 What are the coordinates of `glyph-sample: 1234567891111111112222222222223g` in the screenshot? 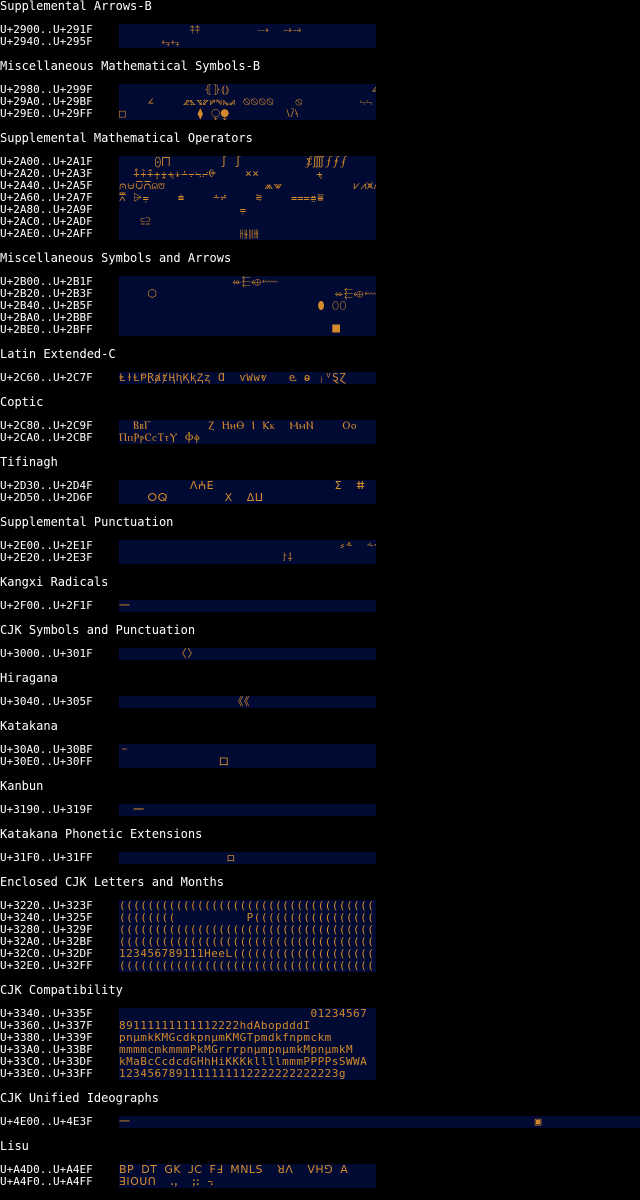 It's located at (232, 1074).